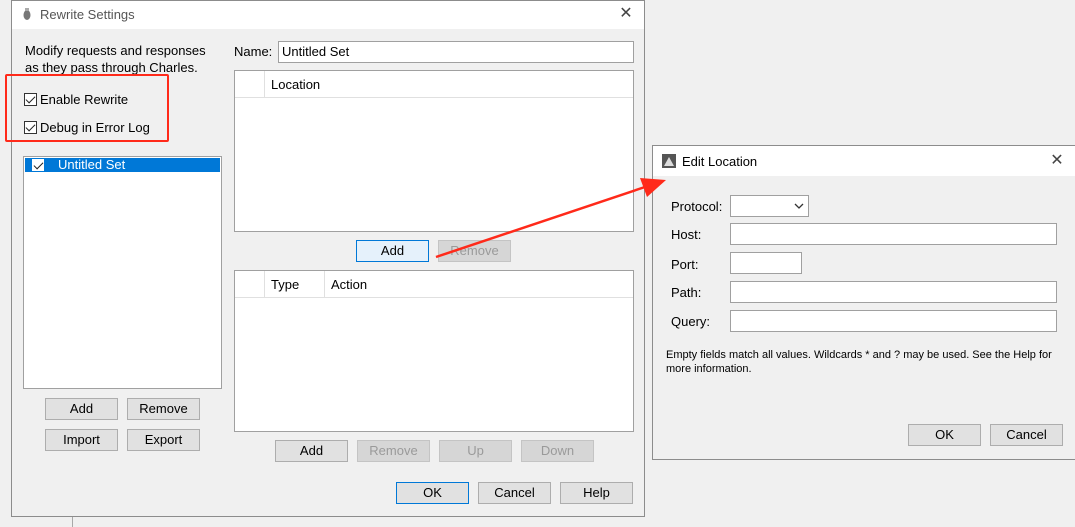  I want to click on description-line-2: as they pass through Charles., so click(111, 67).